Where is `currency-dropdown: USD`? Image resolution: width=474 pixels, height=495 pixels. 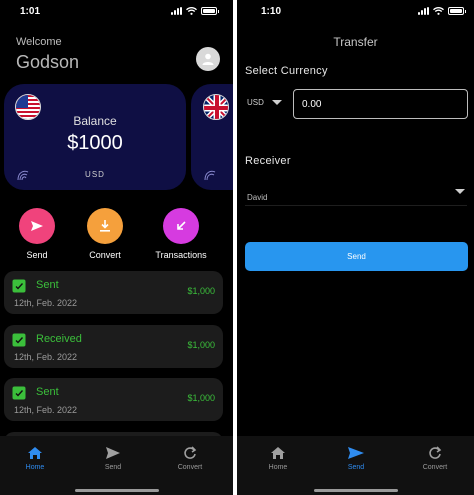 currency-dropdown: USD is located at coordinates (264, 102).